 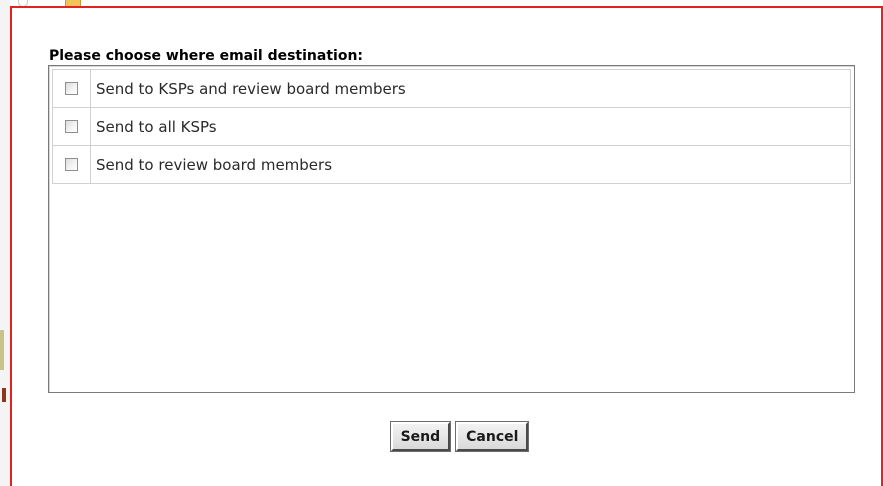 I want to click on option-all-ksps: Send to all KSPs, so click(x=451, y=127).